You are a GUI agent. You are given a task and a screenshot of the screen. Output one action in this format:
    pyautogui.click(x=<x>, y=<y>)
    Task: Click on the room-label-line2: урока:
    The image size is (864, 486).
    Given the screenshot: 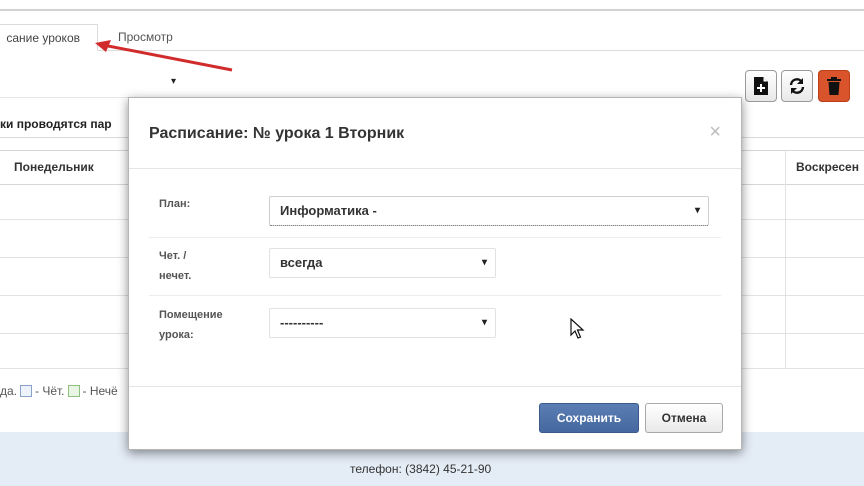 What is the action you would take?
    pyautogui.click(x=176, y=335)
    